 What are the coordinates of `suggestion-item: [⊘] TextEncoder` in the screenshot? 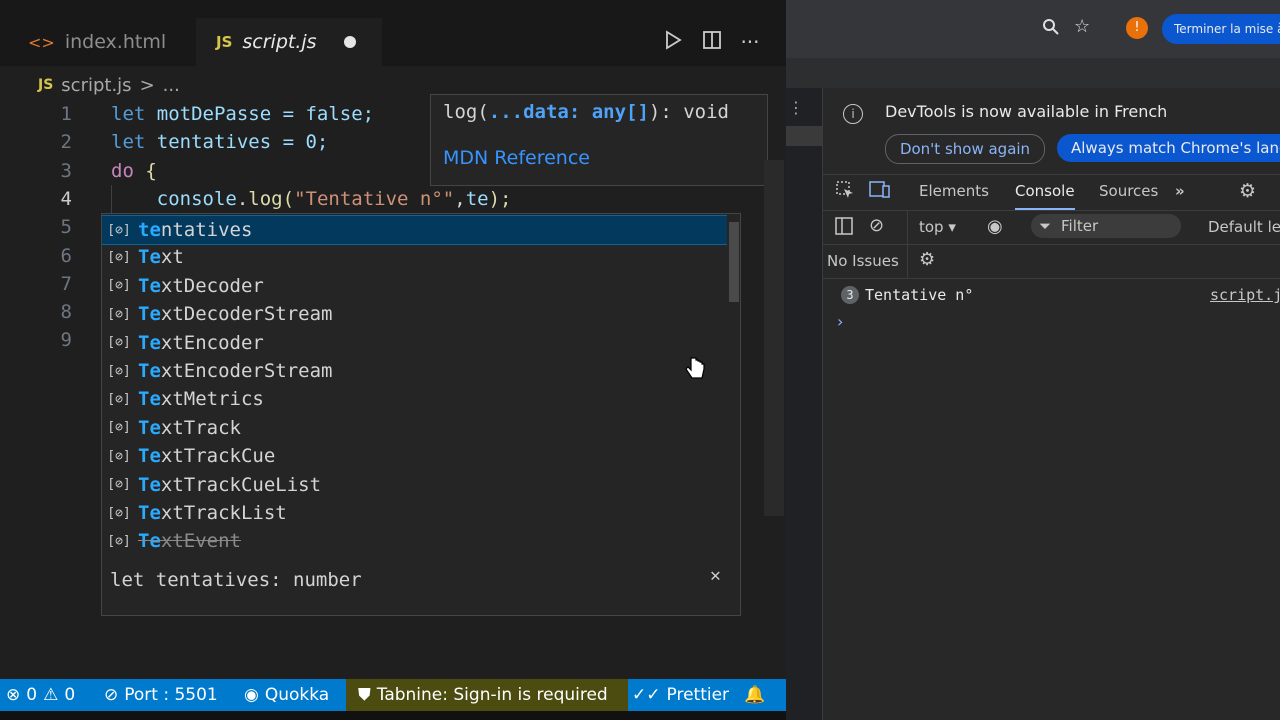 It's located at (414, 343).